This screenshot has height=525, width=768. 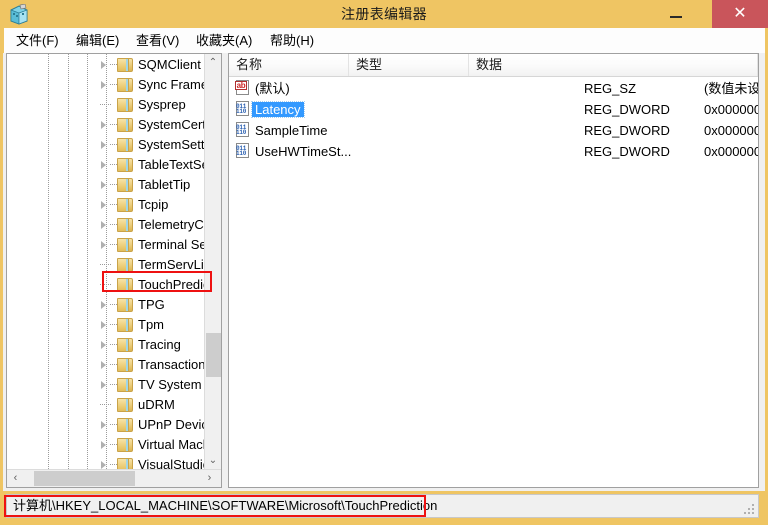 I want to click on tree-item-visualstudio: VisualStudio, so click(x=106, y=462).